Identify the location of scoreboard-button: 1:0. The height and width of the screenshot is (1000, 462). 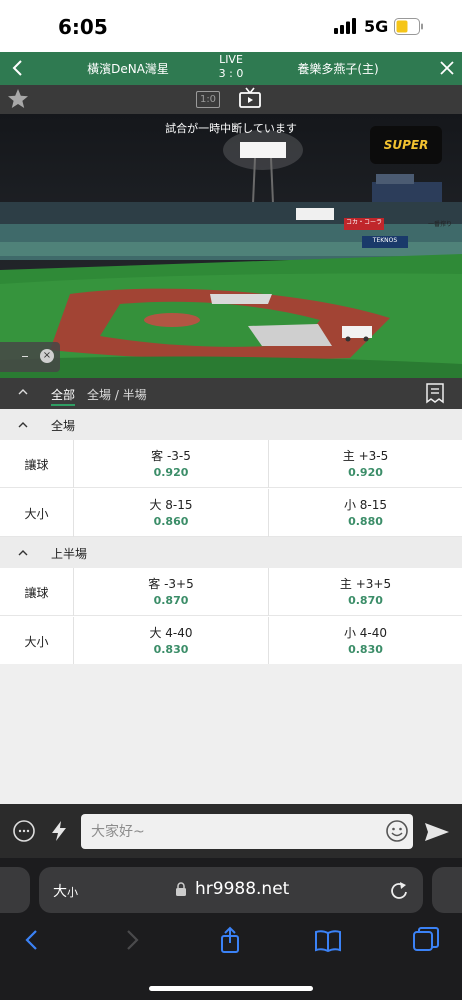
(208, 99).